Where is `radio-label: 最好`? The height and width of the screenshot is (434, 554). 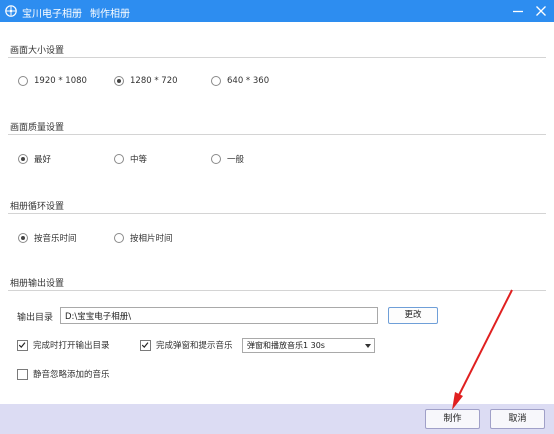
radio-label: 最好 is located at coordinates (43, 160).